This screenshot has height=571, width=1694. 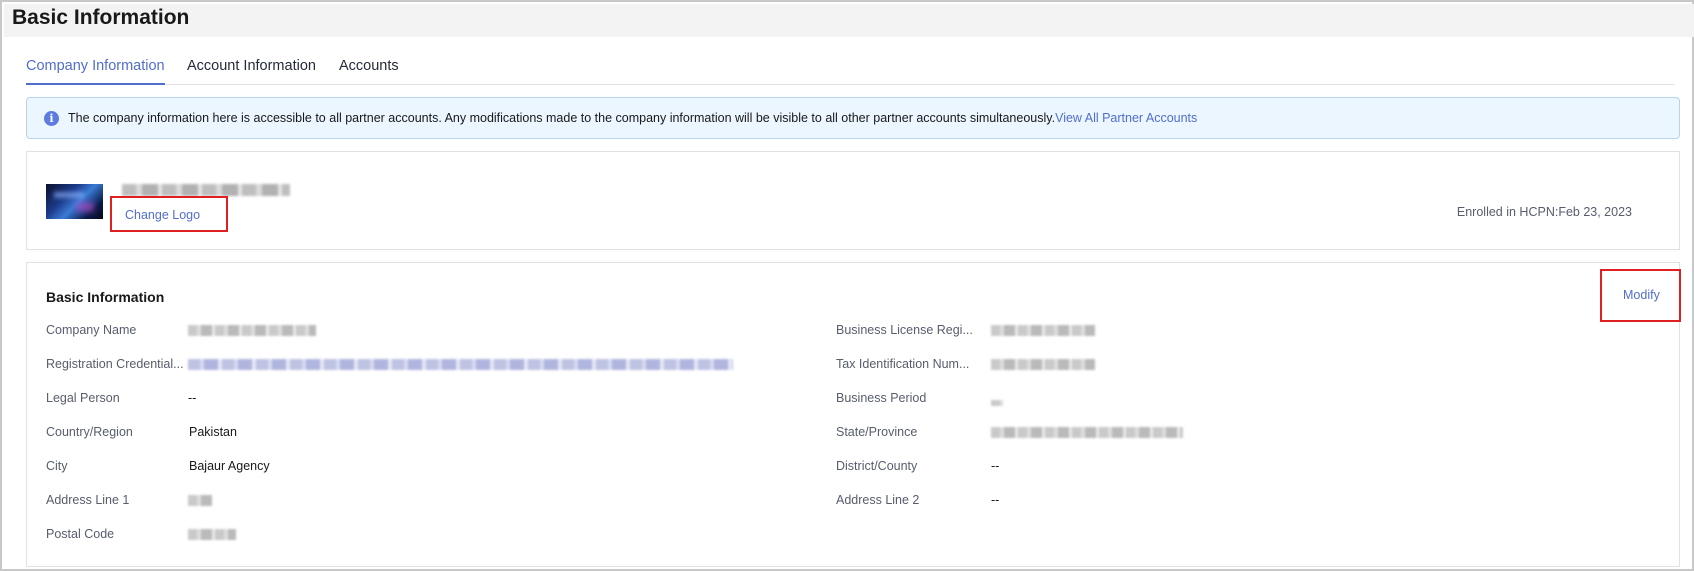 What do you see at coordinates (878, 500) in the screenshot?
I see `field-label-address-line-2: Address Line 2` at bounding box center [878, 500].